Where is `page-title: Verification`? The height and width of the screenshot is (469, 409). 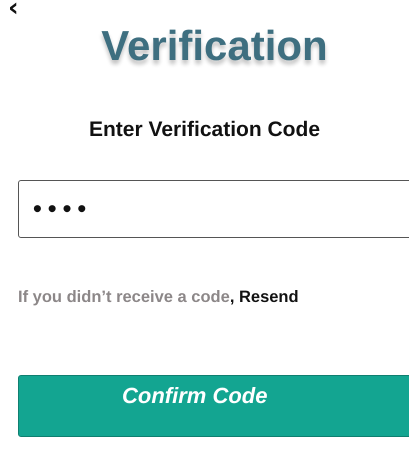
page-title: Verification is located at coordinates (214, 46).